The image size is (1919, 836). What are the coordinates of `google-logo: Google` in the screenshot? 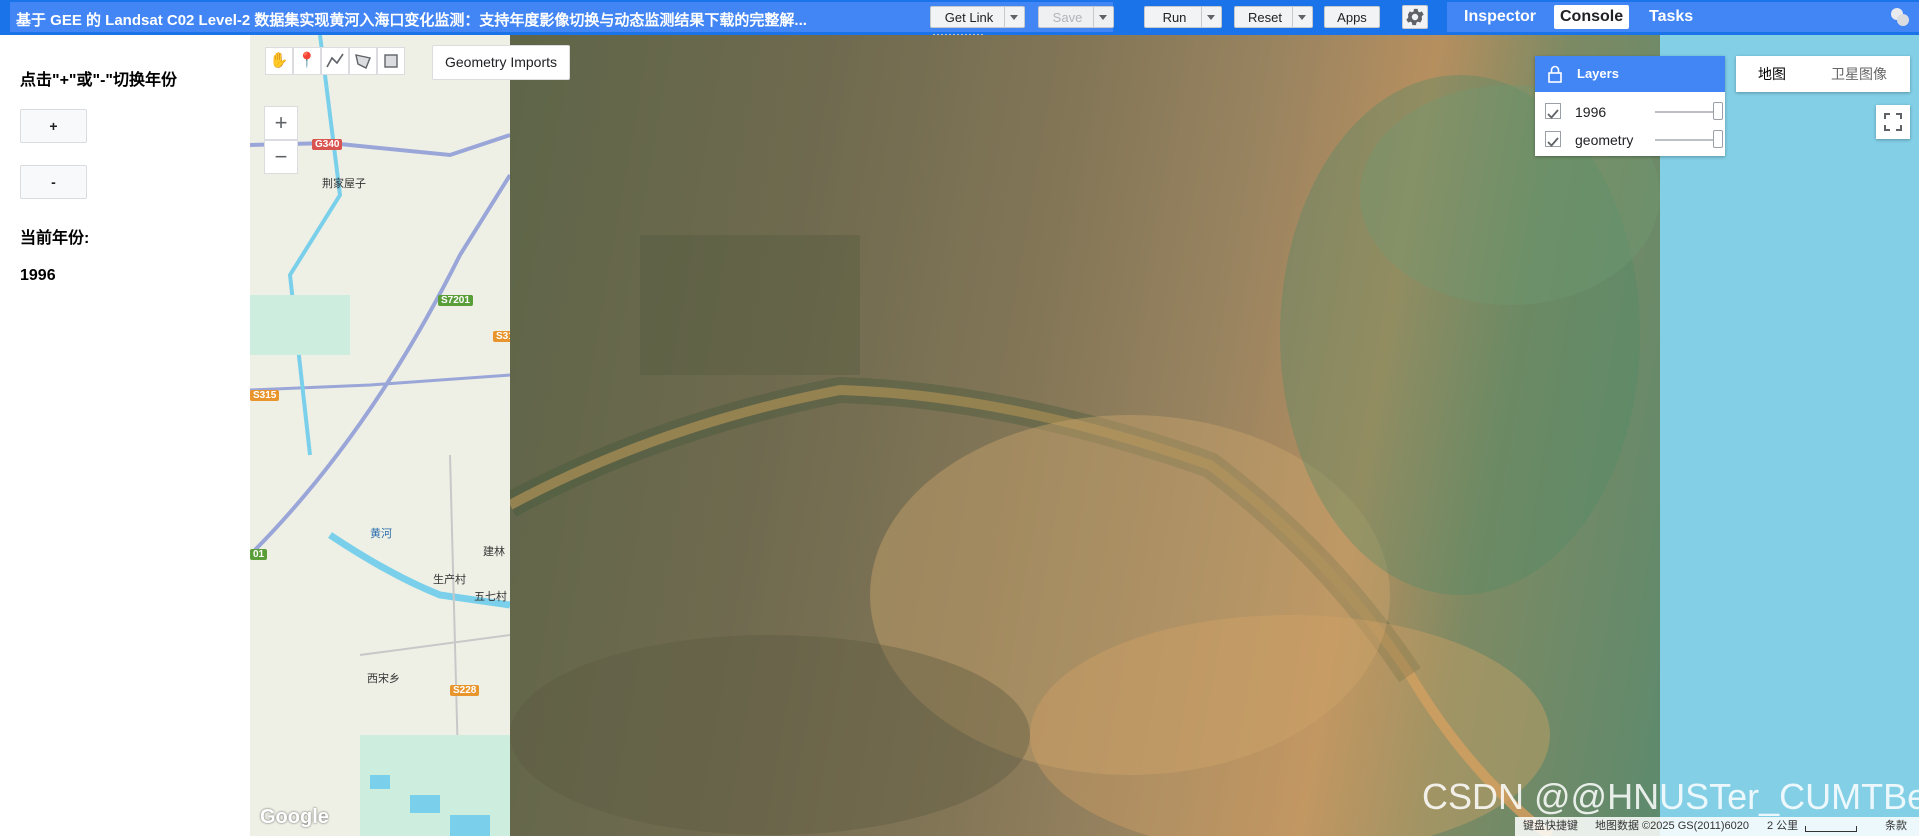 It's located at (294, 817).